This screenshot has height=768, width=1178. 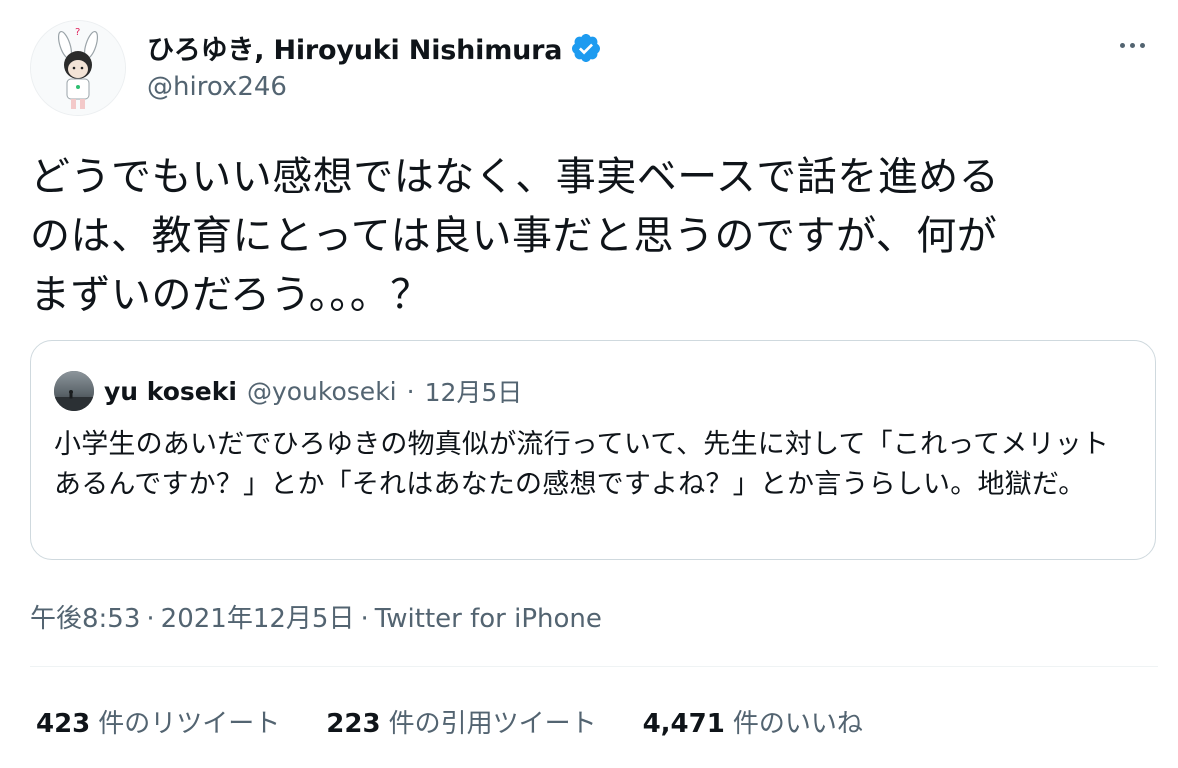 I want to click on retweets-label: 件のリツイート, so click(x=189, y=724).